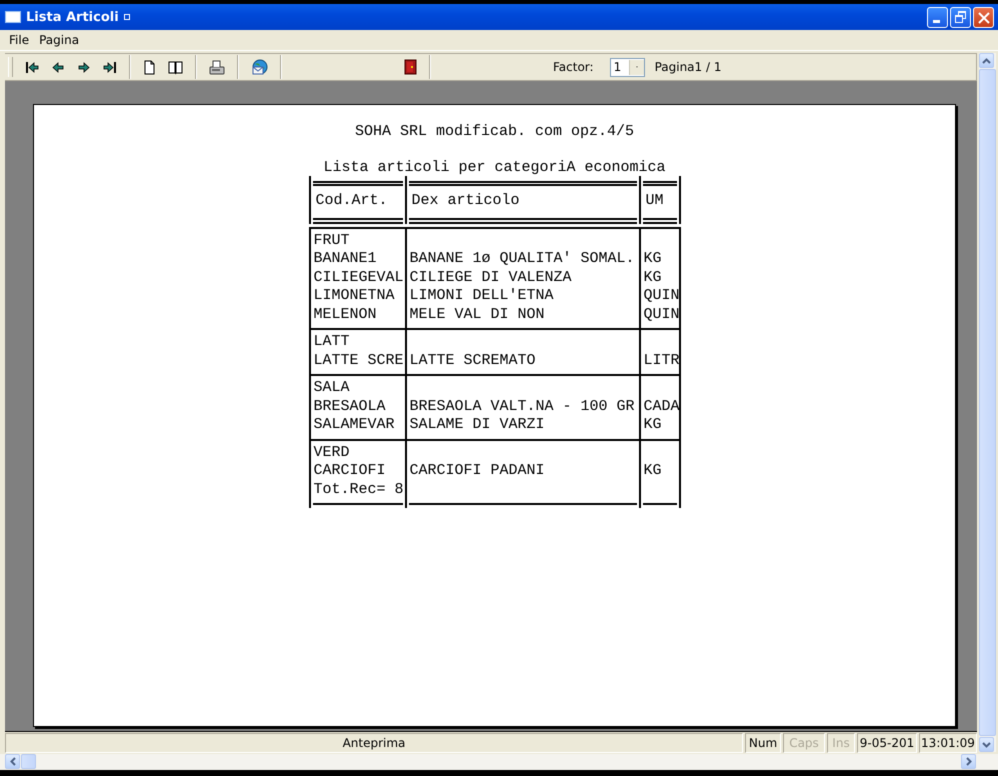 The image size is (998, 776). Describe the element at coordinates (494, 132) in the screenshot. I see `report-title: SOHA SRL modificab. com opz.4/5` at that location.